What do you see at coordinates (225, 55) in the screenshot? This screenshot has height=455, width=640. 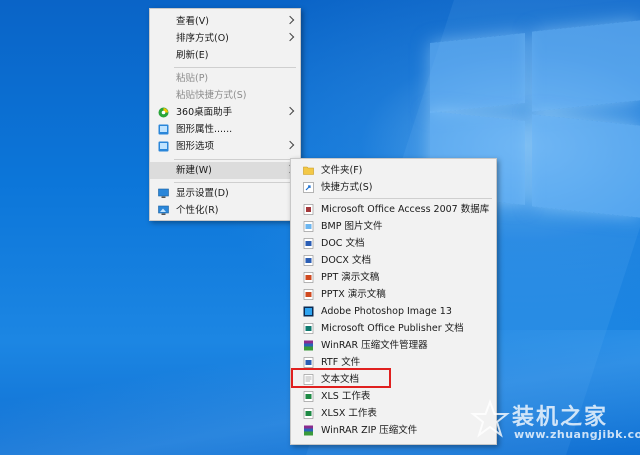 I see `menu-item-refresh: 刷新(E)` at bounding box center [225, 55].